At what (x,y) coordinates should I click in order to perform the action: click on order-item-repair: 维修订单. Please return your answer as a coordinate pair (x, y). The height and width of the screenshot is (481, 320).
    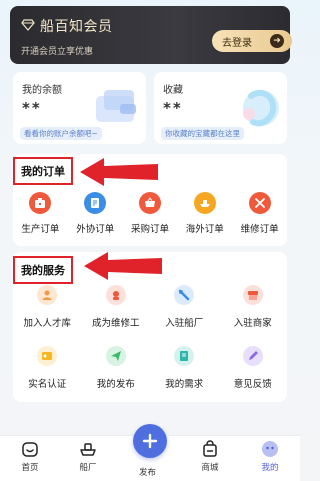
    Looking at the image, I should click on (259, 213).